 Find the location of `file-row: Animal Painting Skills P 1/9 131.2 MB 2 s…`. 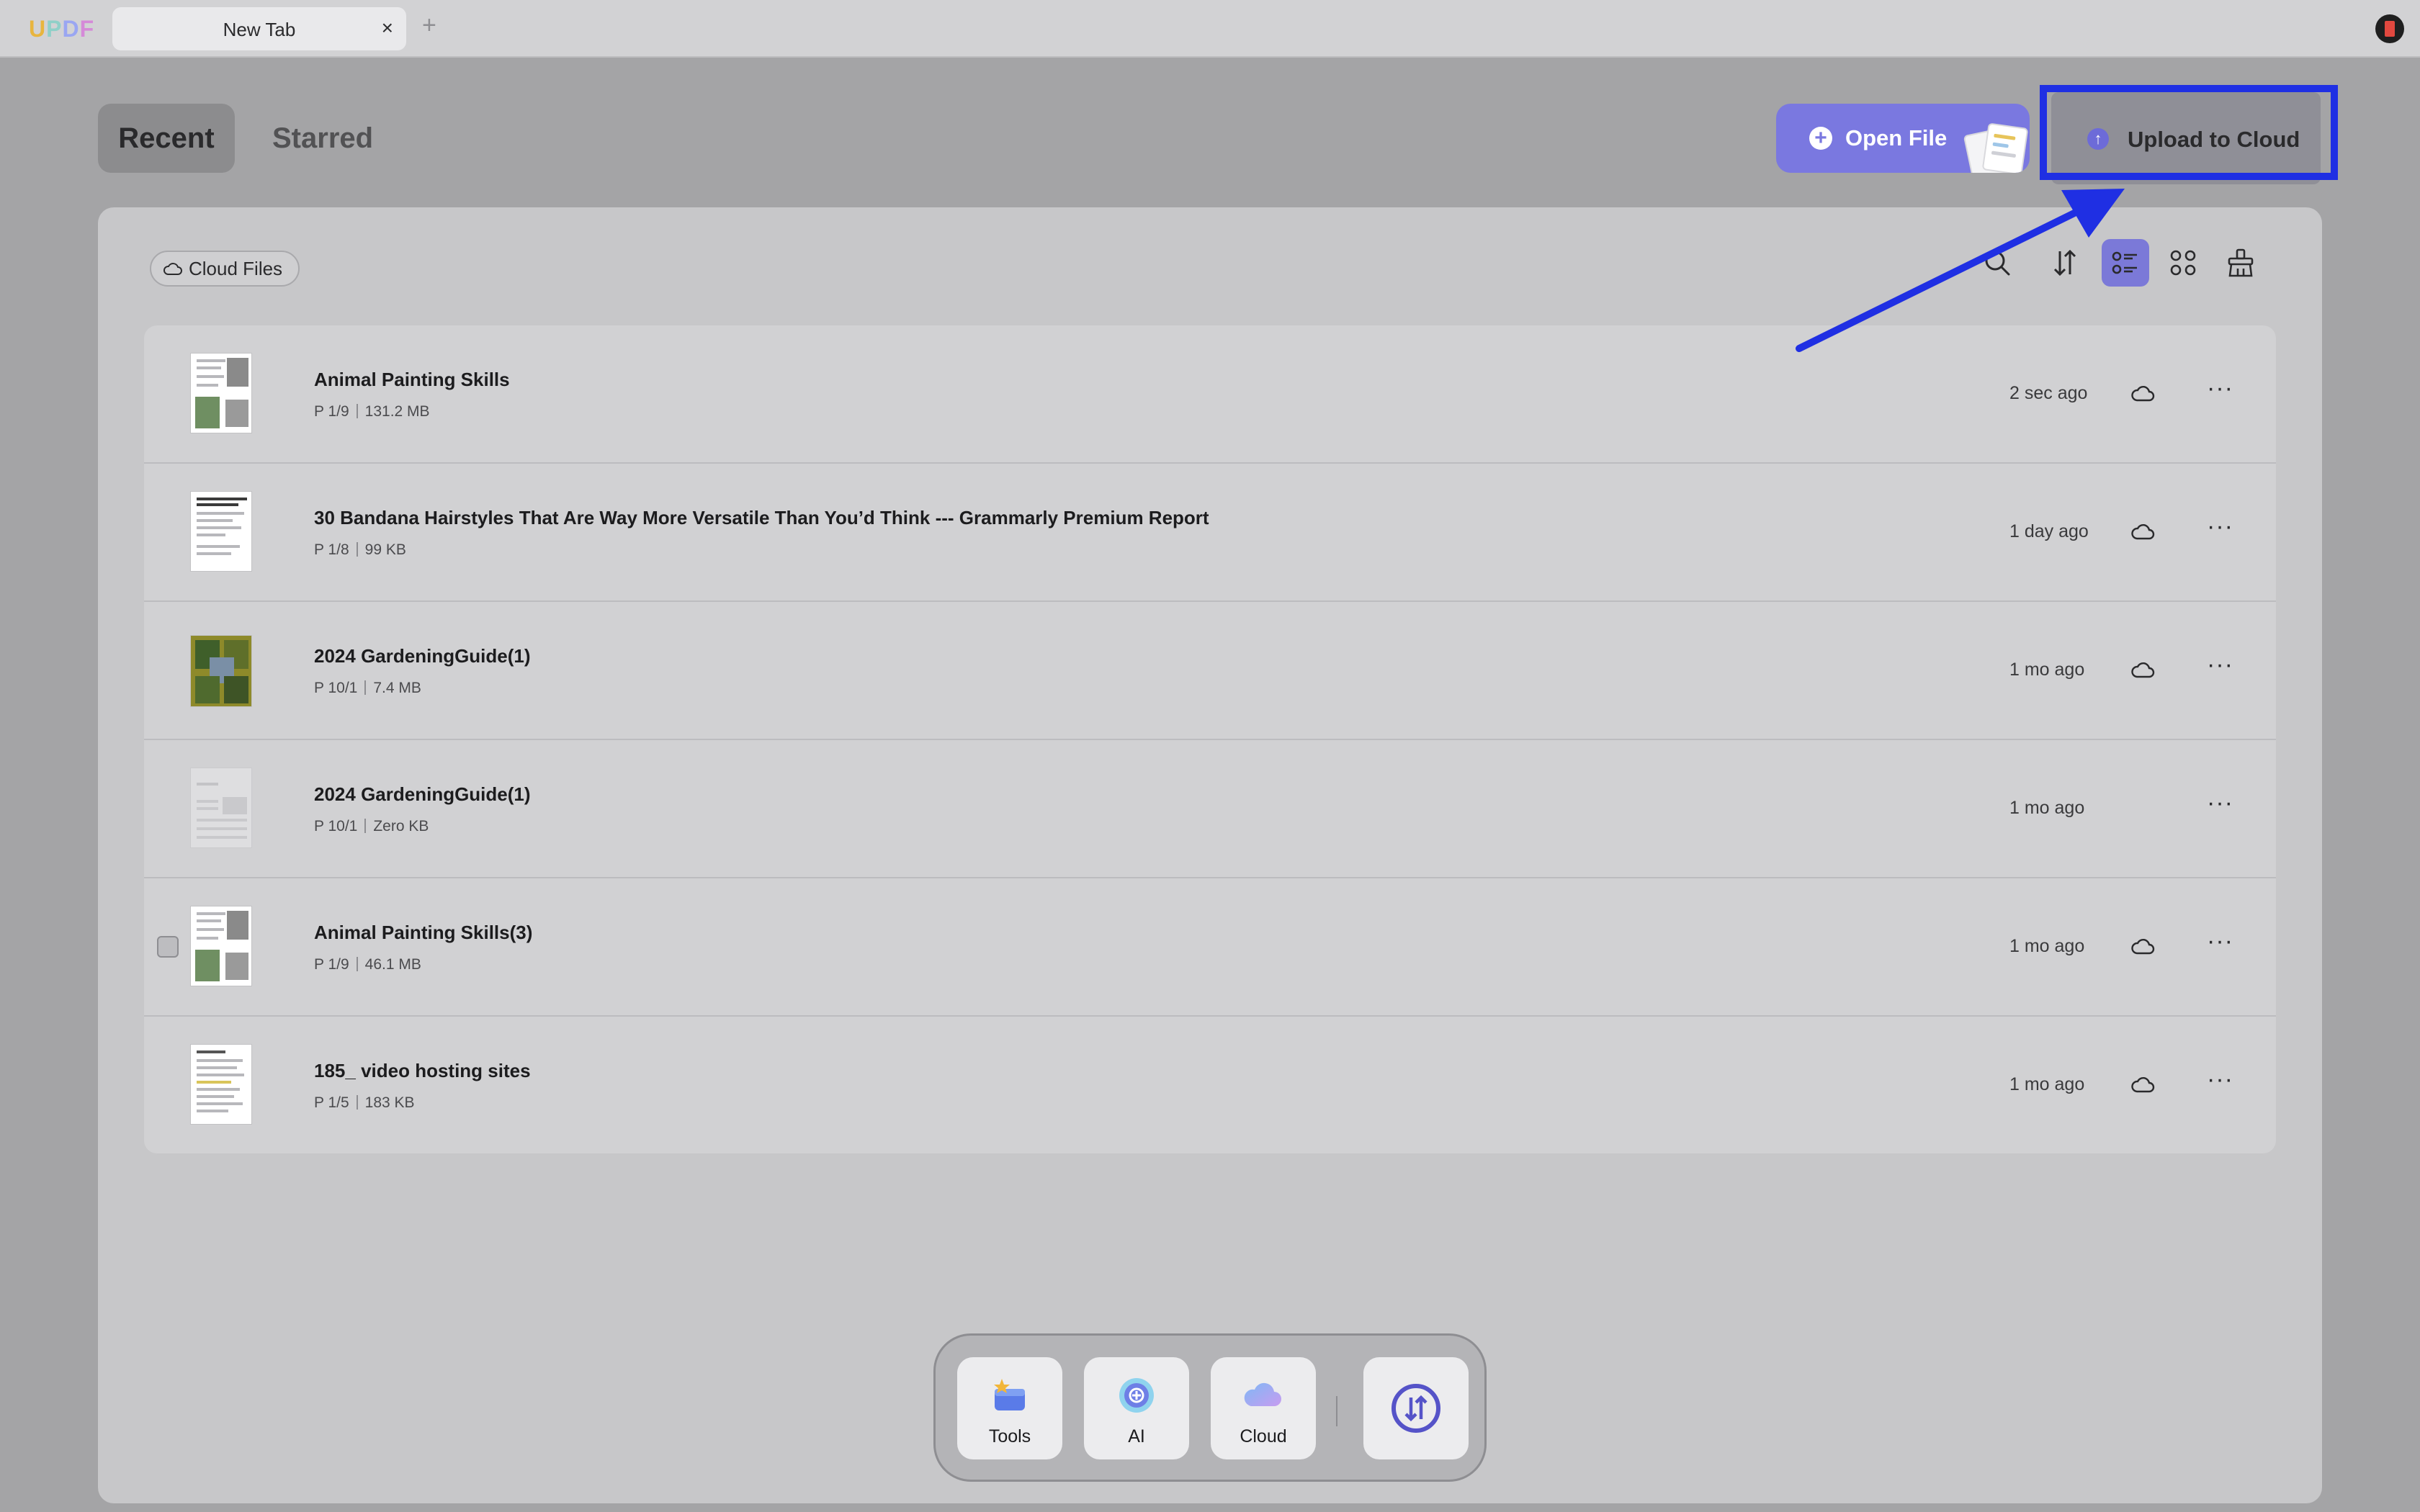

file-row: Animal Painting Skills P 1/9 131.2 MB 2 s… is located at coordinates (1210, 394).